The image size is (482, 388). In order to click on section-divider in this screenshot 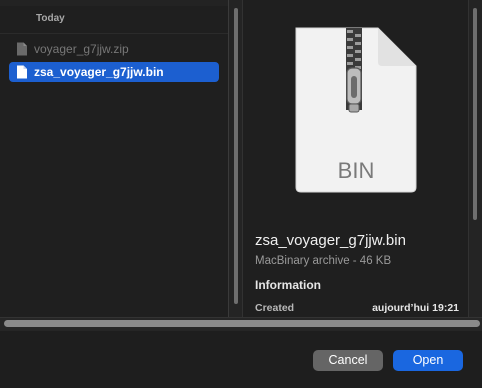, I will do `click(114, 33)`.